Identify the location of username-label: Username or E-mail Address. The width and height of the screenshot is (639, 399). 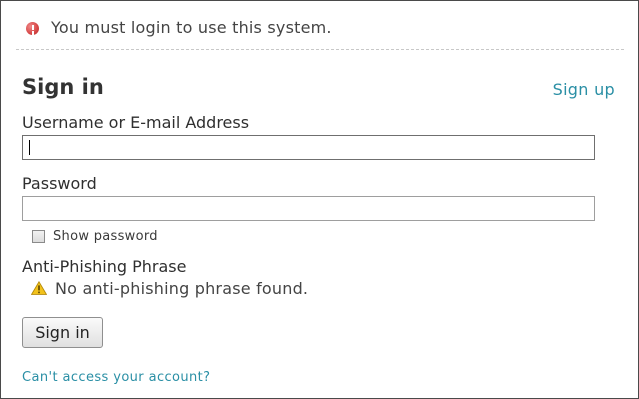
(136, 122).